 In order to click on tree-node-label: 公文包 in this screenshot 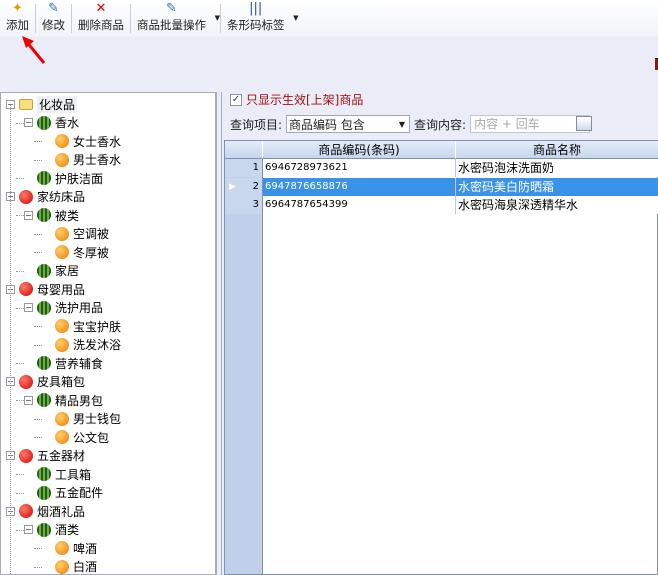, I will do `click(91, 437)`.